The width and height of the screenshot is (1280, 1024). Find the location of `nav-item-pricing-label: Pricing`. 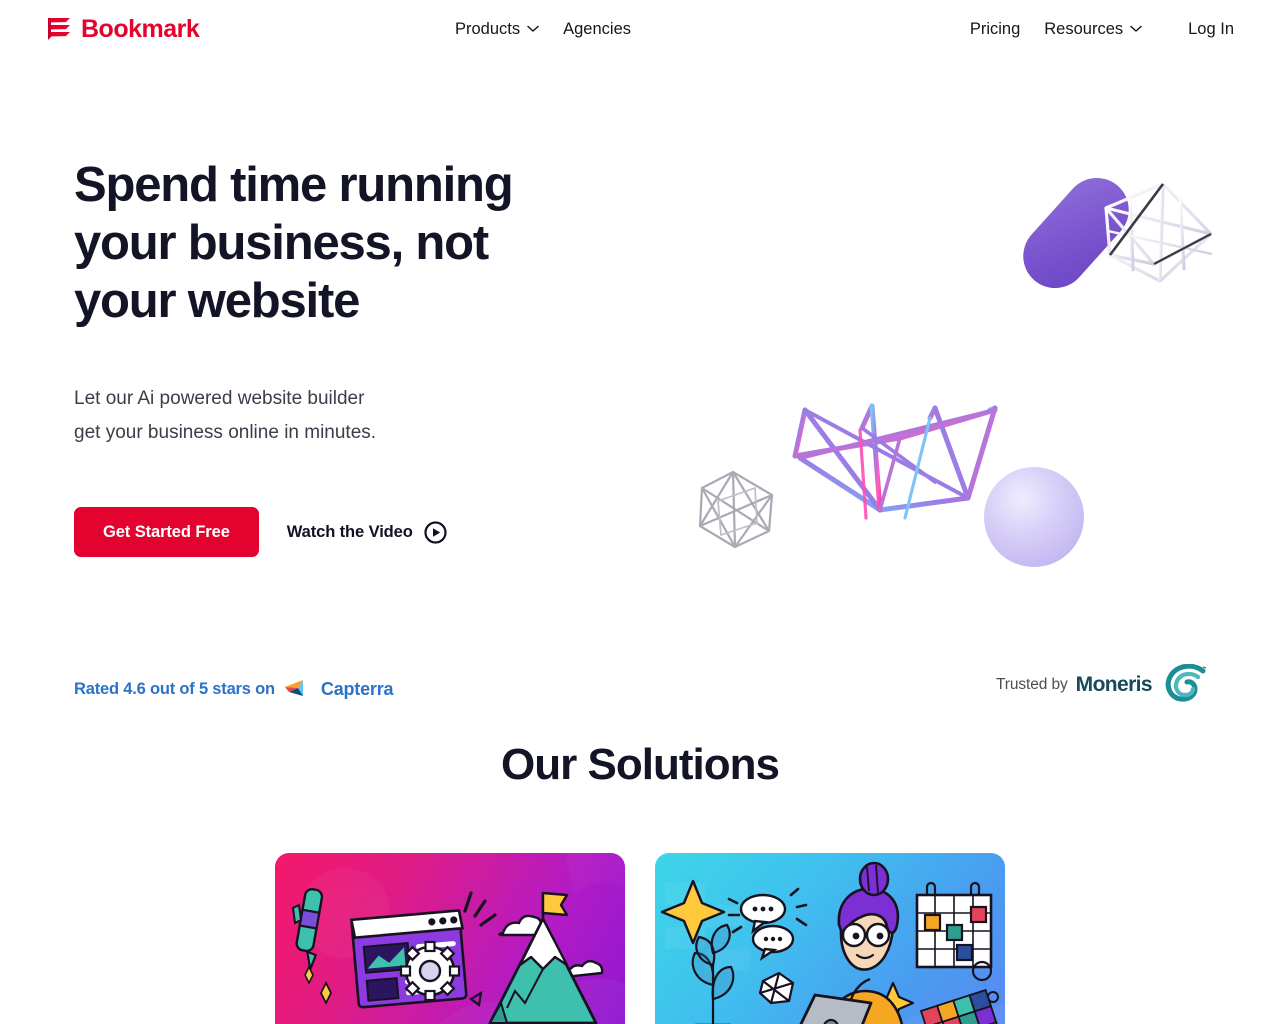

nav-item-pricing-label: Pricing is located at coordinates (995, 28).